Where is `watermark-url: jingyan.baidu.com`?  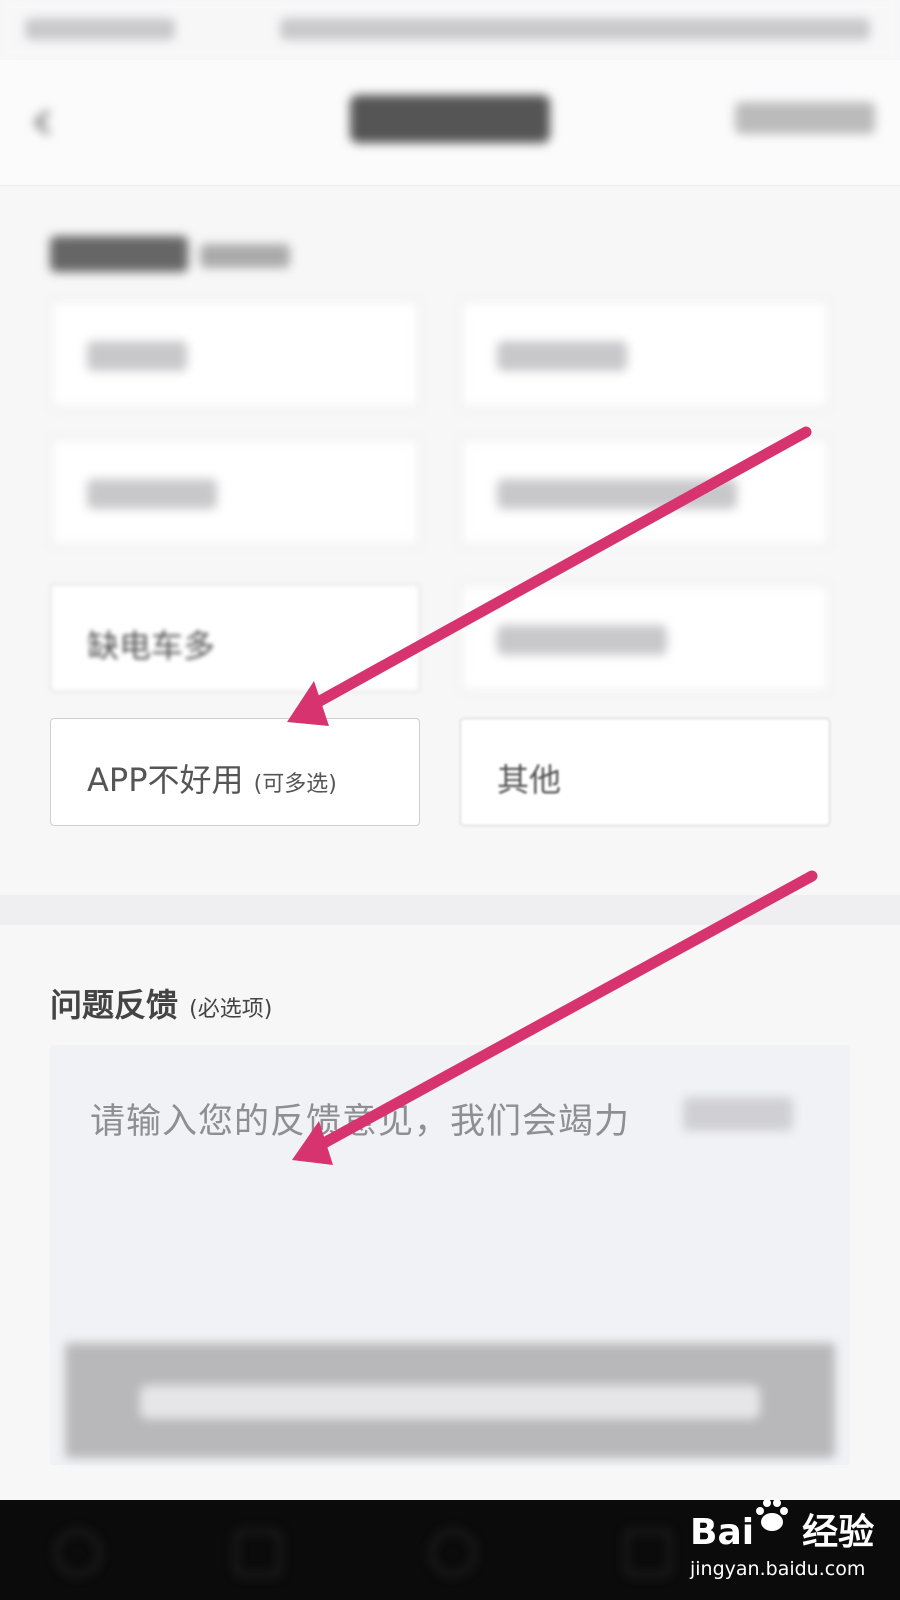
watermark-url: jingyan.baidu.com is located at coordinates (778, 1569).